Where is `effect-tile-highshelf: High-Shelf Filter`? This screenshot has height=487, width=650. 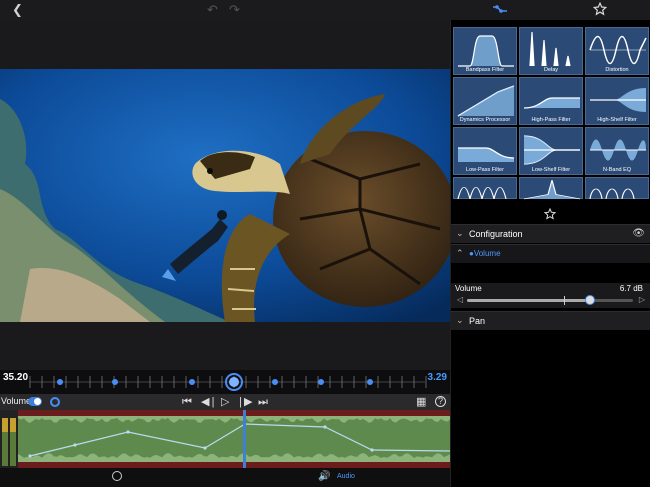
effect-tile-highshelf: High-Shelf Filter is located at coordinates (617, 101).